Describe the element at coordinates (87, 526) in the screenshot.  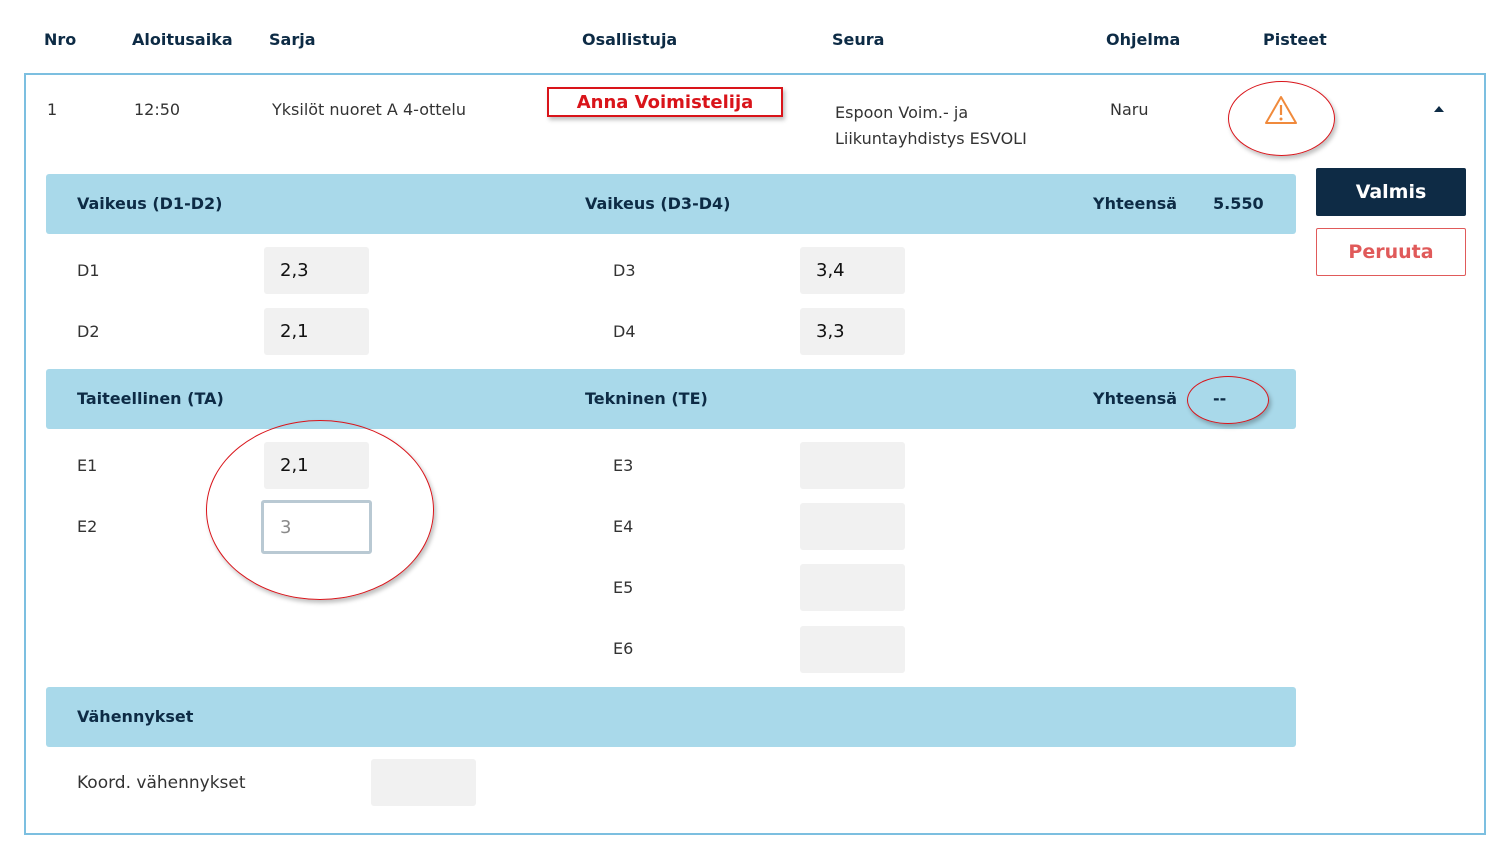
I see `e2-label: E2` at that location.